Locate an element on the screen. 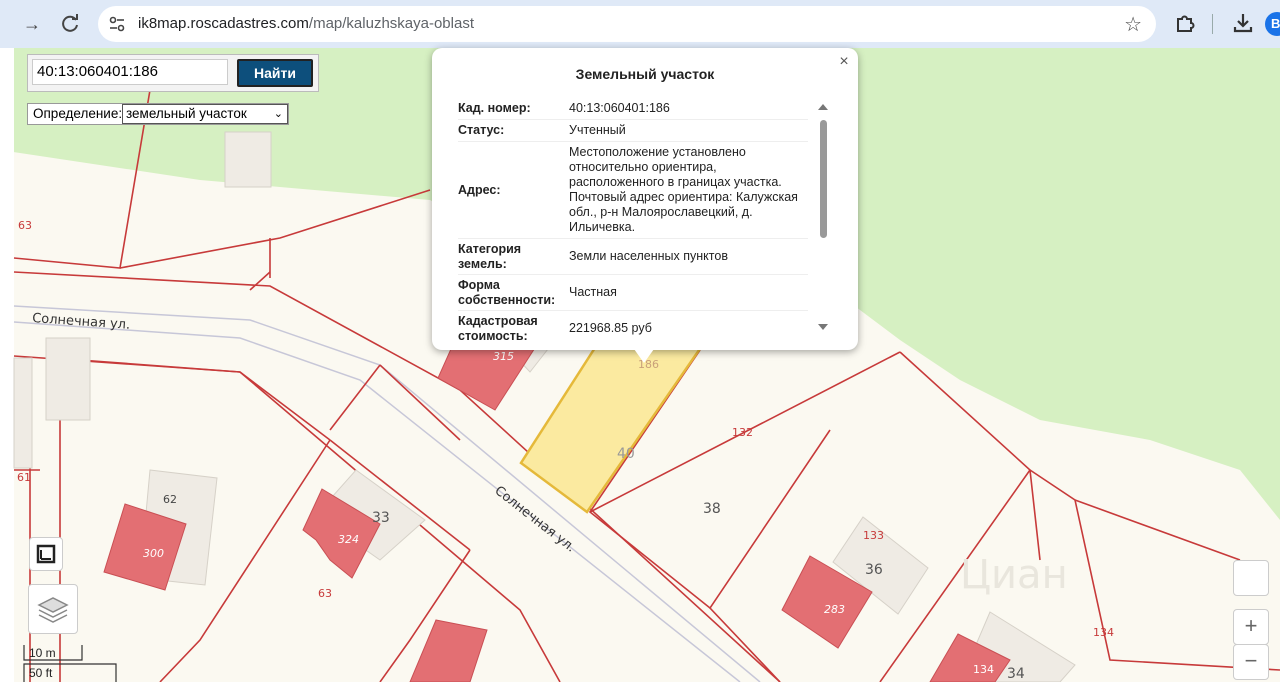 This screenshot has height=682, width=1280. layers-button is located at coordinates (53, 609).